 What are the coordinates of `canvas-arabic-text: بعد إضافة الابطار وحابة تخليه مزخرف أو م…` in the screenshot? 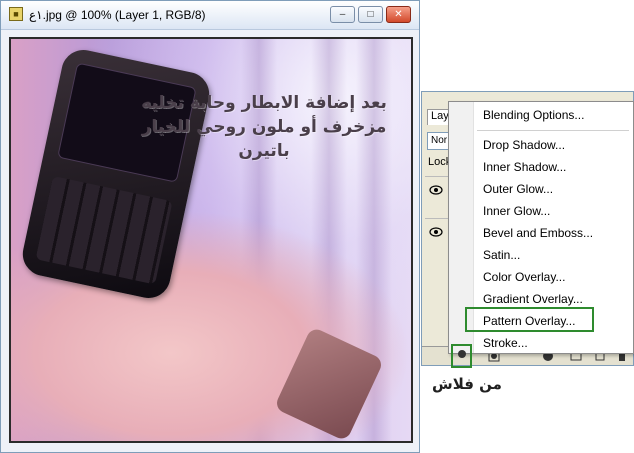 It's located at (264, 127).